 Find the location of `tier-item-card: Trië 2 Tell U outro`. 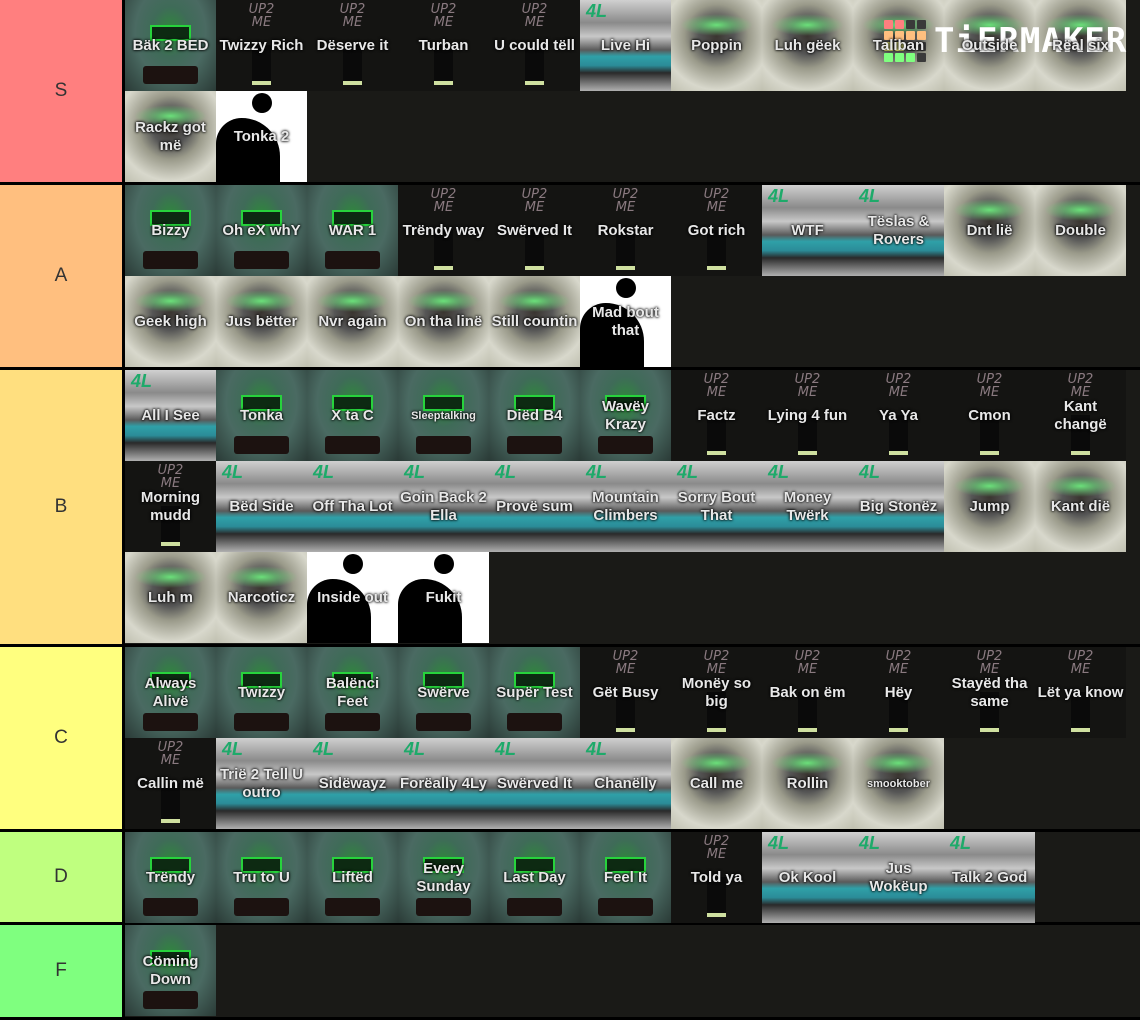

tier-item-card: Trië 2 Tell U outro is located at coordinates (261, 783).